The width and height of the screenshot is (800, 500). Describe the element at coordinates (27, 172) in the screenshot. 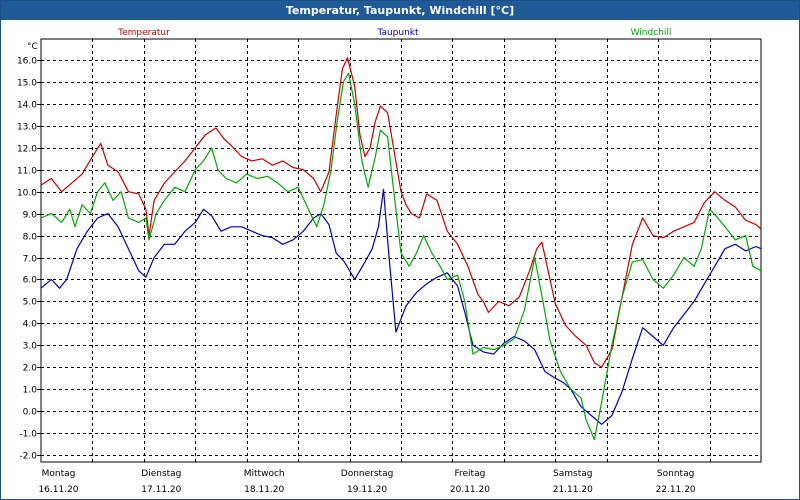

I see `y-tick-label: 11.0` at that location.